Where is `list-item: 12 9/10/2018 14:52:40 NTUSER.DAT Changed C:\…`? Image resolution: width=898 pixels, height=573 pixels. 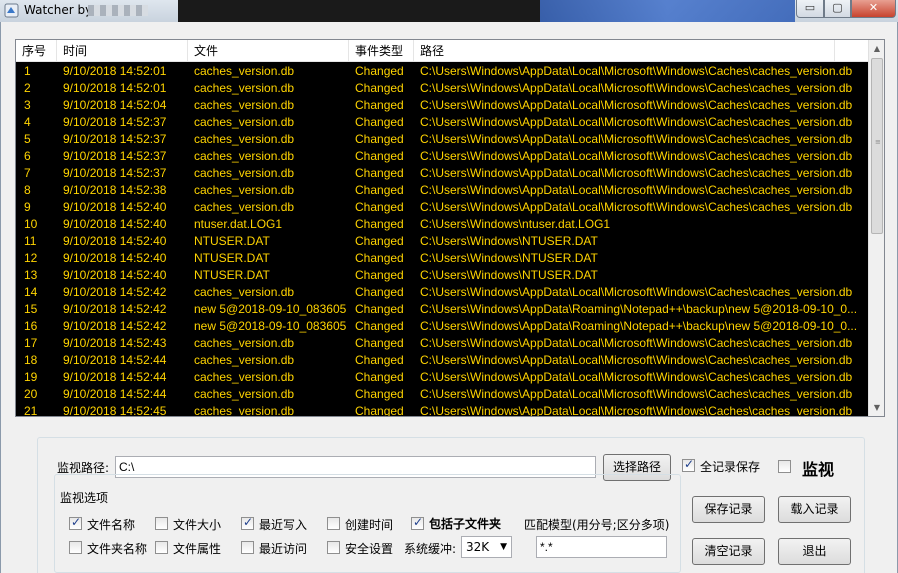
list-item: 12 9/10/2018 14:52:40 NTUSER.DAT Changed C:\… is located at coordinates (442, 258).